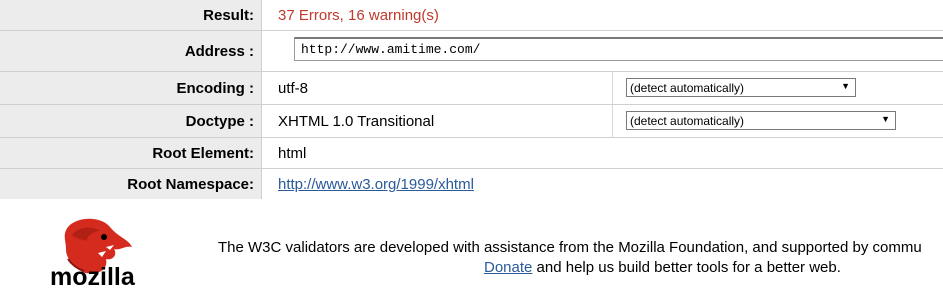 The height and width of the screenshot is (303, 943). Describe the element at coordinates (761, 120) in the screenshot. I see `doctype-select: (detect automatically) ▼` at that location.